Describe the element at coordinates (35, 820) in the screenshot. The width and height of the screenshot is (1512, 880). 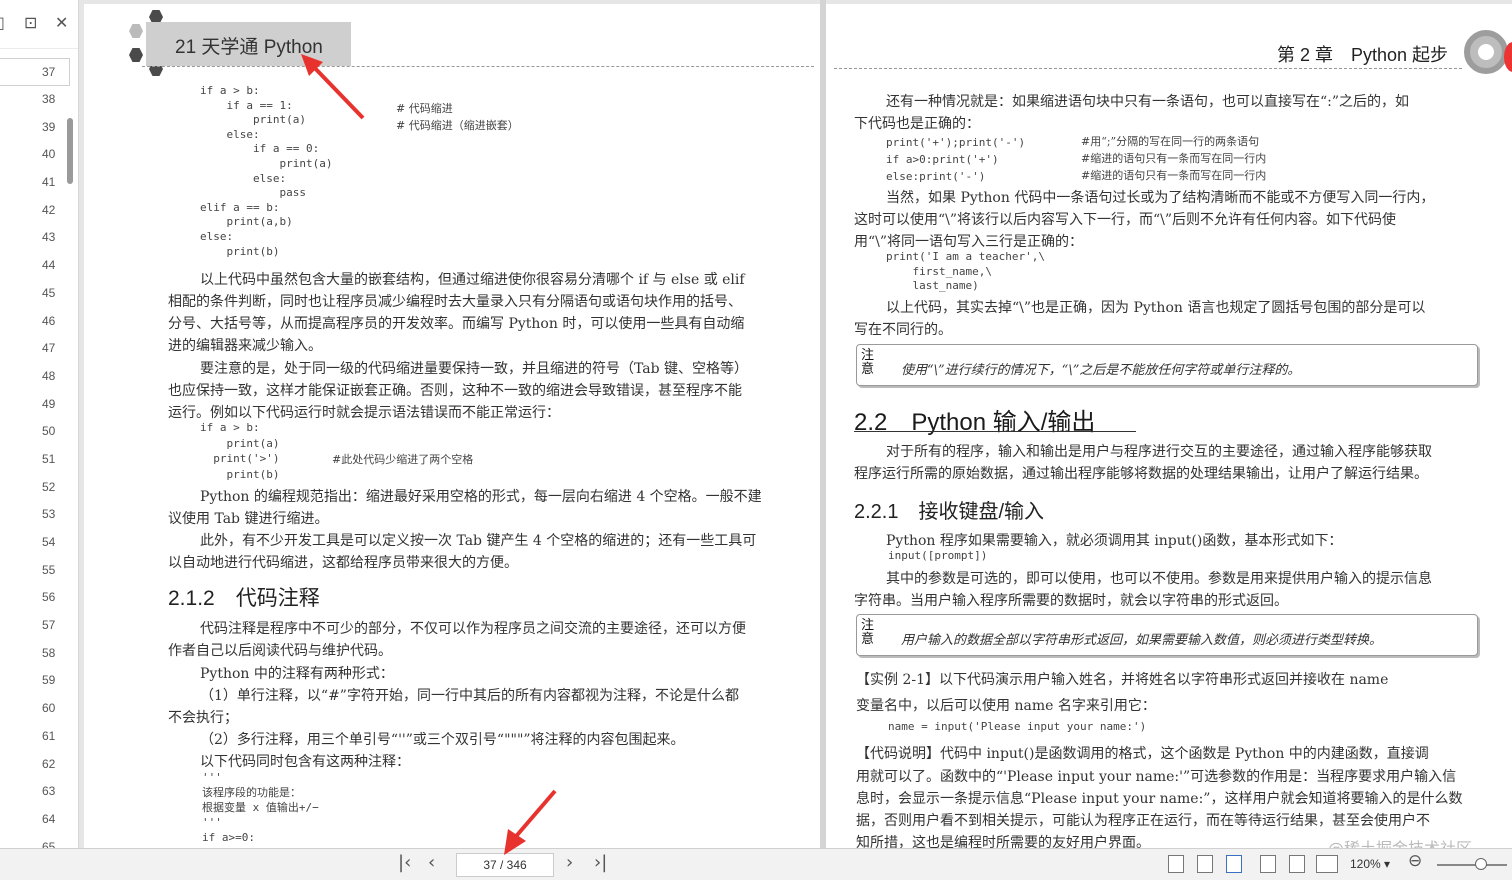
I see `sidebar-page-number: 64` at that location.